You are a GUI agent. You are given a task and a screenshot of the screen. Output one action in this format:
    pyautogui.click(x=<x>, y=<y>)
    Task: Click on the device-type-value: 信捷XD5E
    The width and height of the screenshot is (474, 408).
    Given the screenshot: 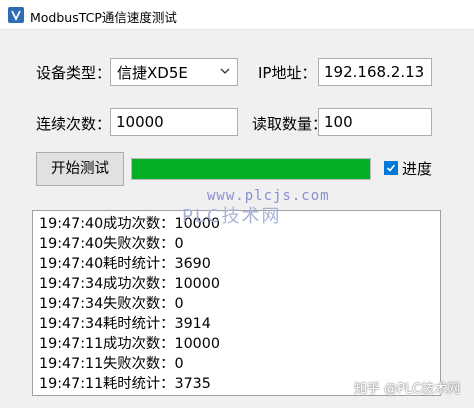 What is the action you would take?
    pyautogui.click(x=152, y=73)
    